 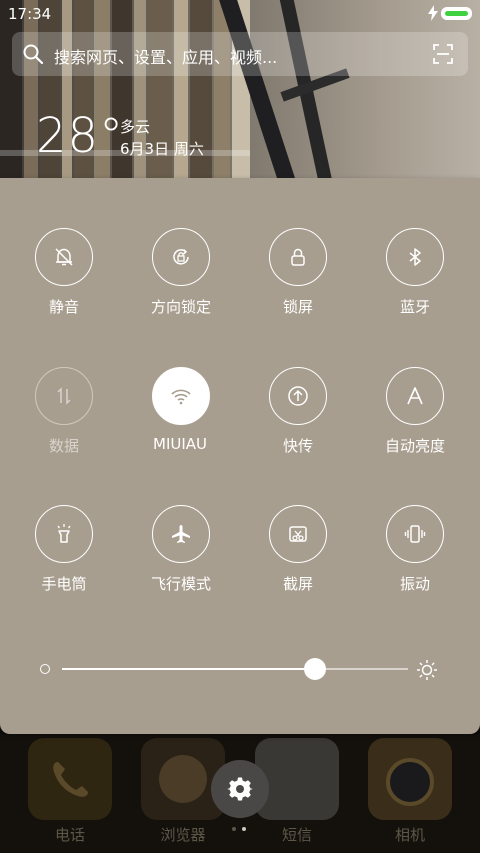 I want to click on toggle-label: 数据, so click(x=63, y=446).